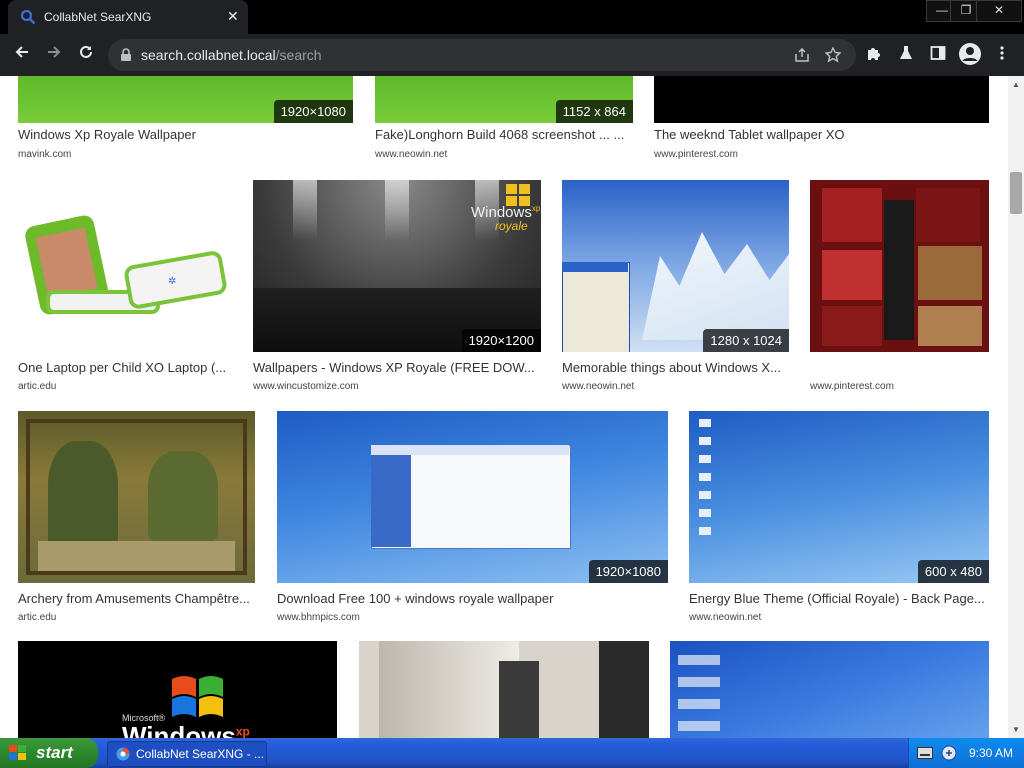 The height and width of the screenshot is (768, 1024). Describe the element at coordinates (98, 17) in the screenshot. I see `tab-title: CollabNet SearXNG` at that location.